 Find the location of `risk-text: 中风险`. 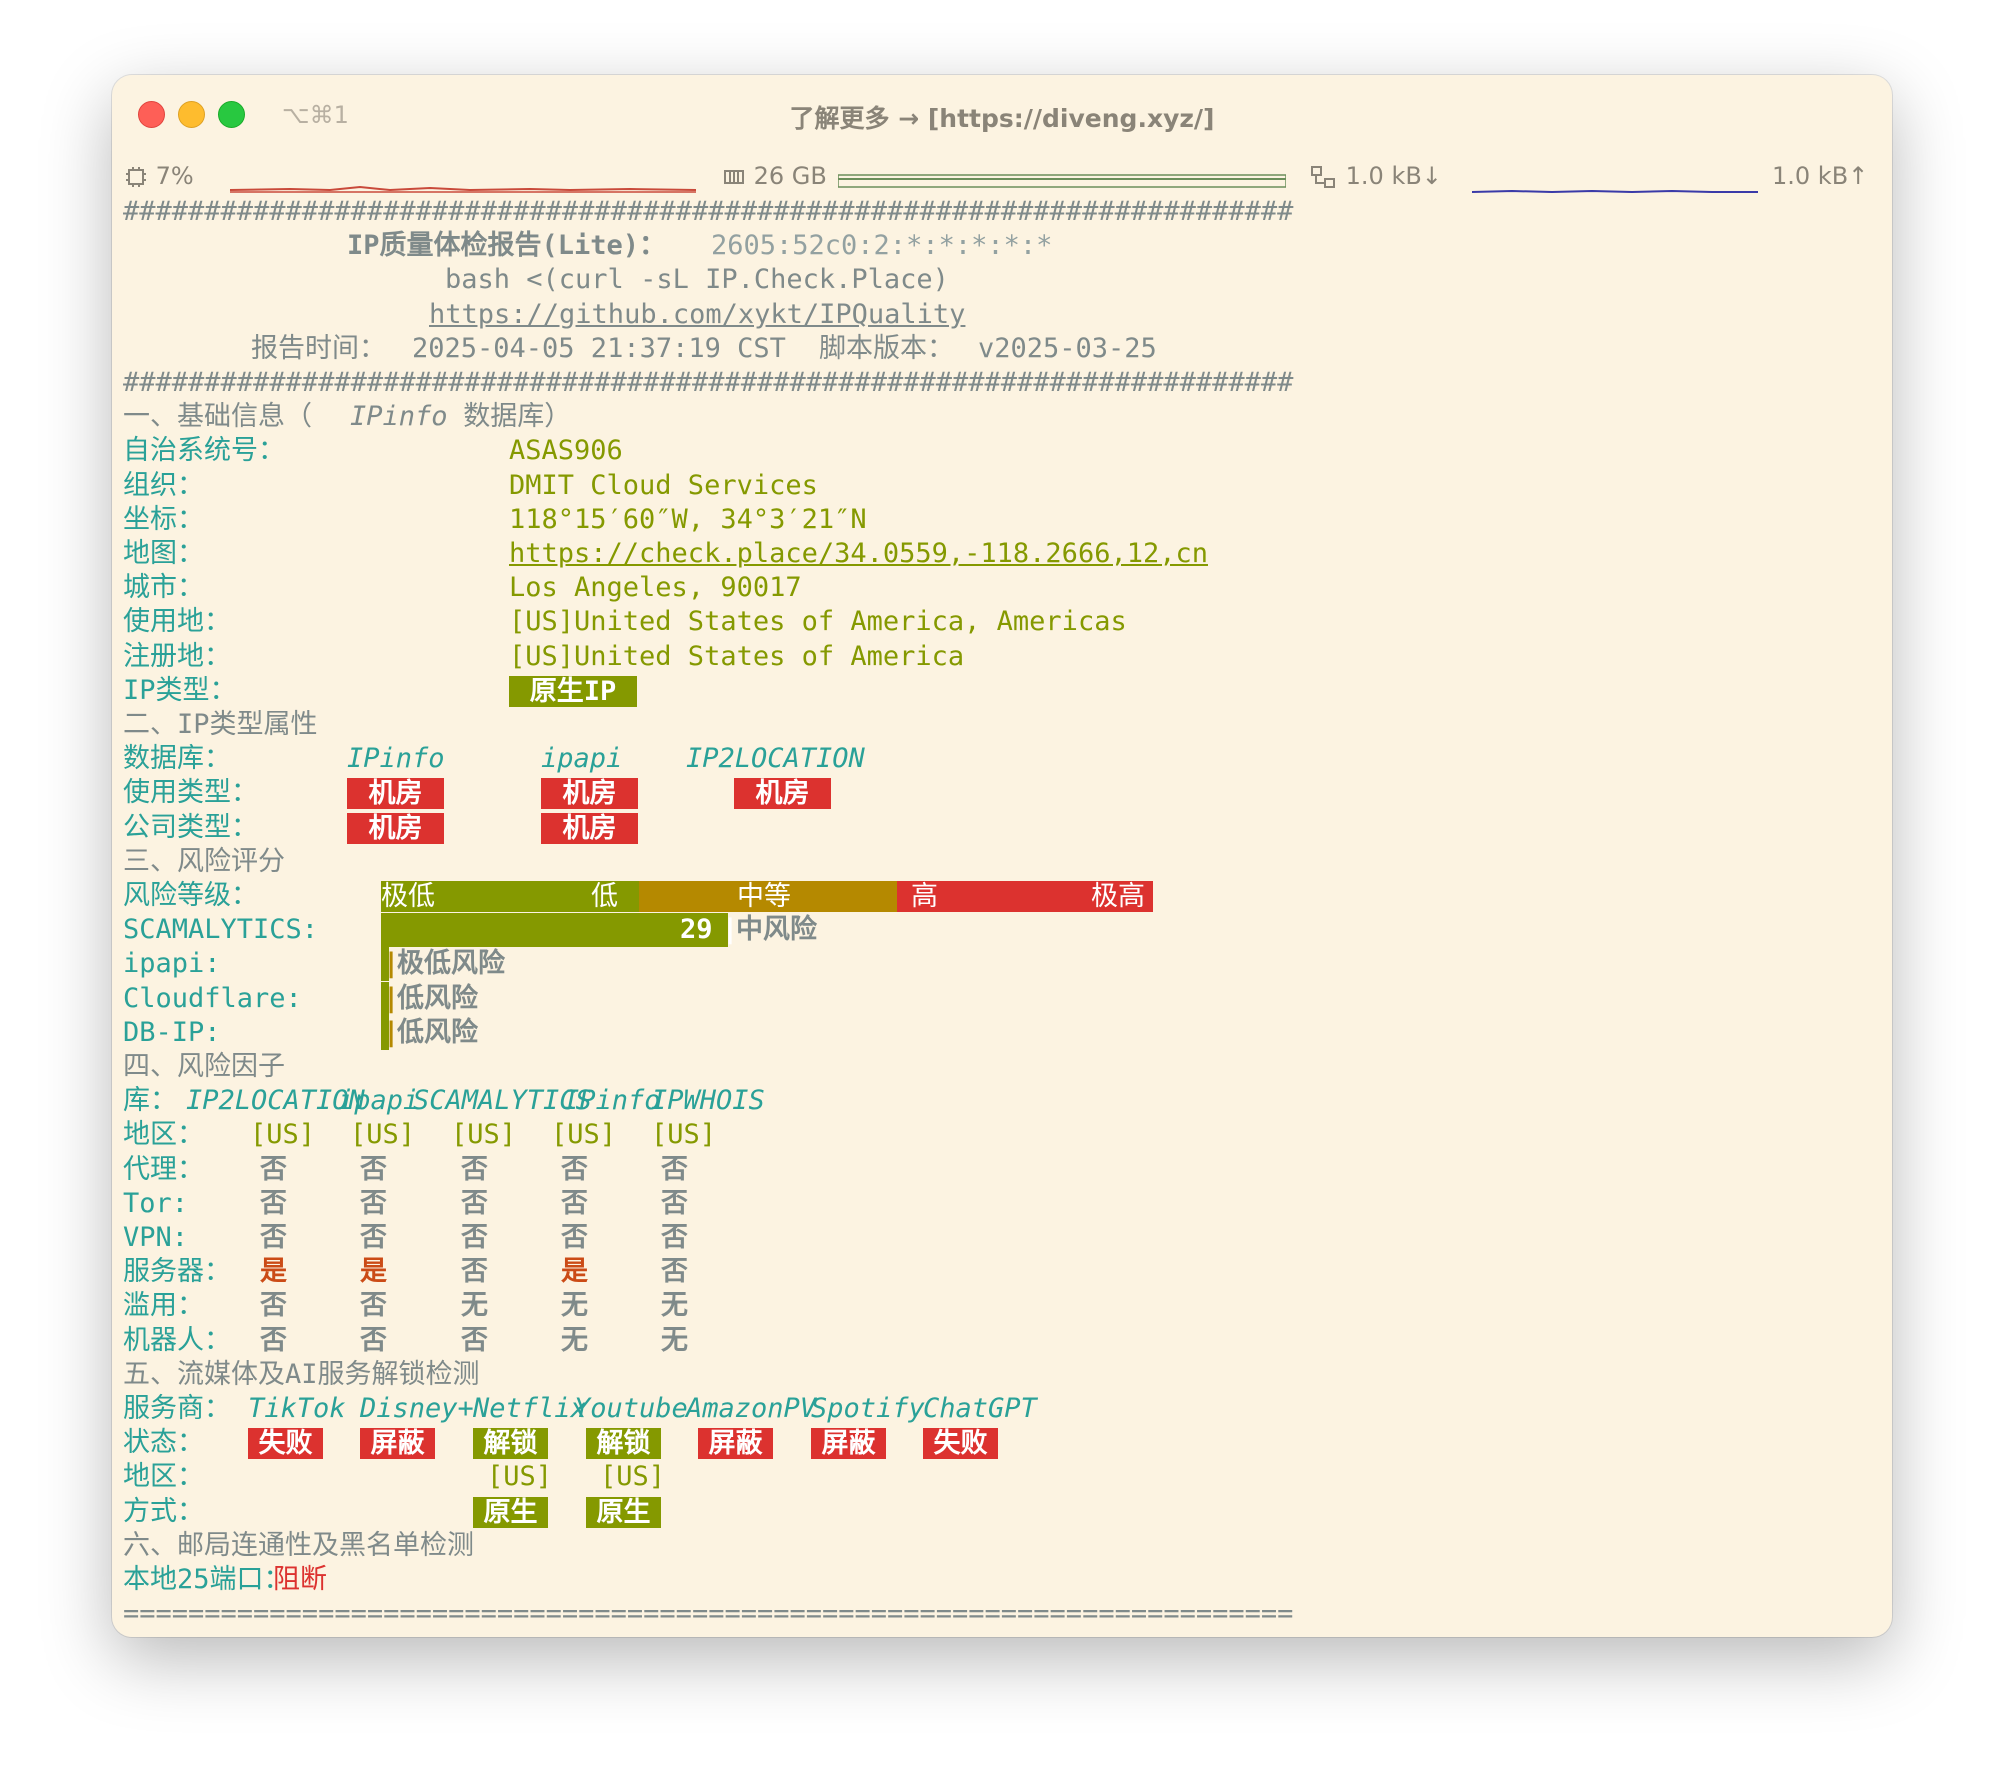

risk-text: 中风险 is located at coordinates (776, 930).